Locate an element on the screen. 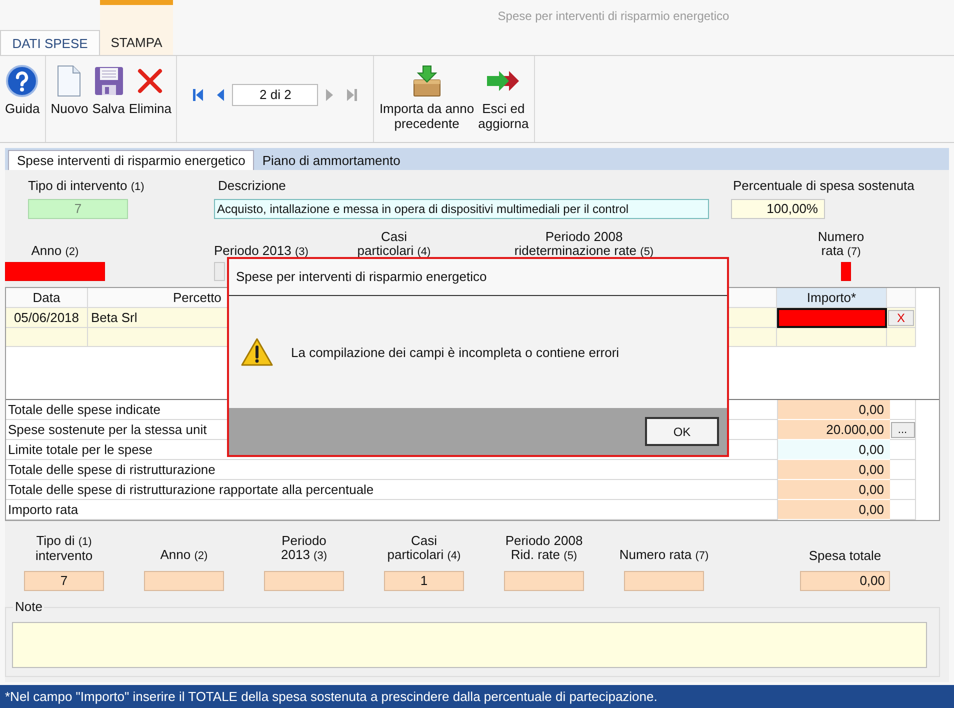  ribbon-tab: STAMPA is located at coordinates (136, 42).